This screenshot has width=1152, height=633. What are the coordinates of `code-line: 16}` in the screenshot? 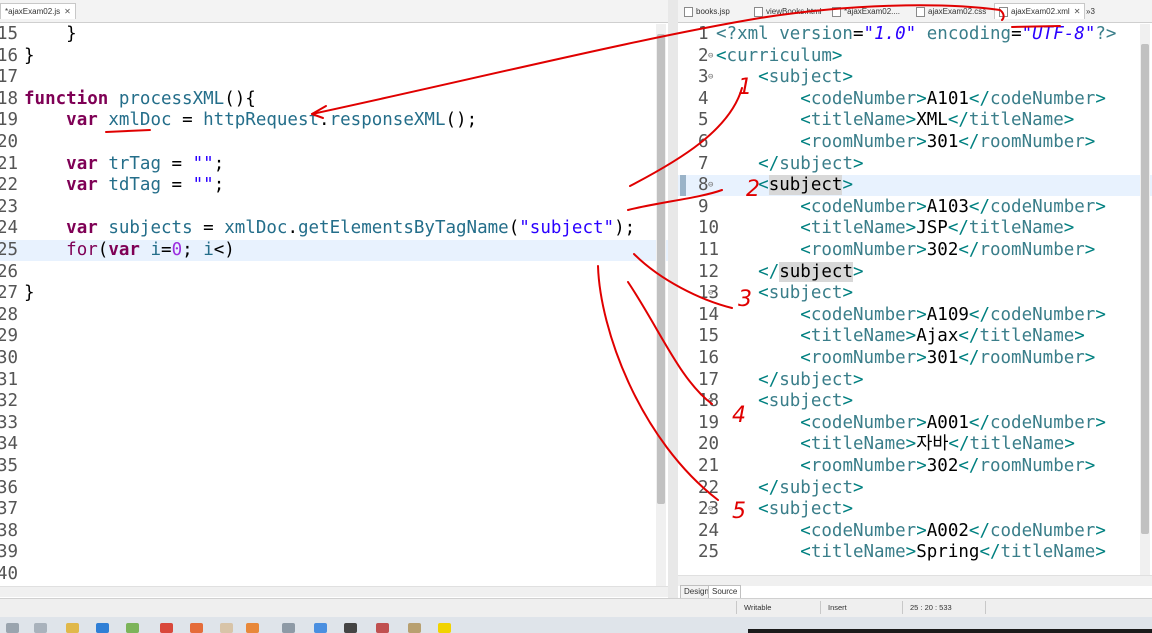 It's located at (334, 56).